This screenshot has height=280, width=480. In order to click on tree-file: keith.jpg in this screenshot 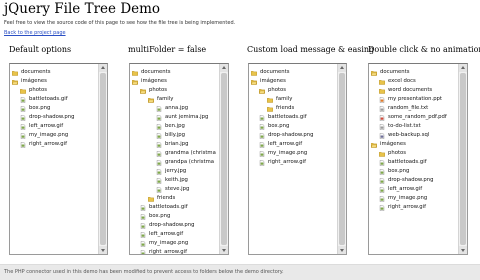, I will do `click(175, 180)`.